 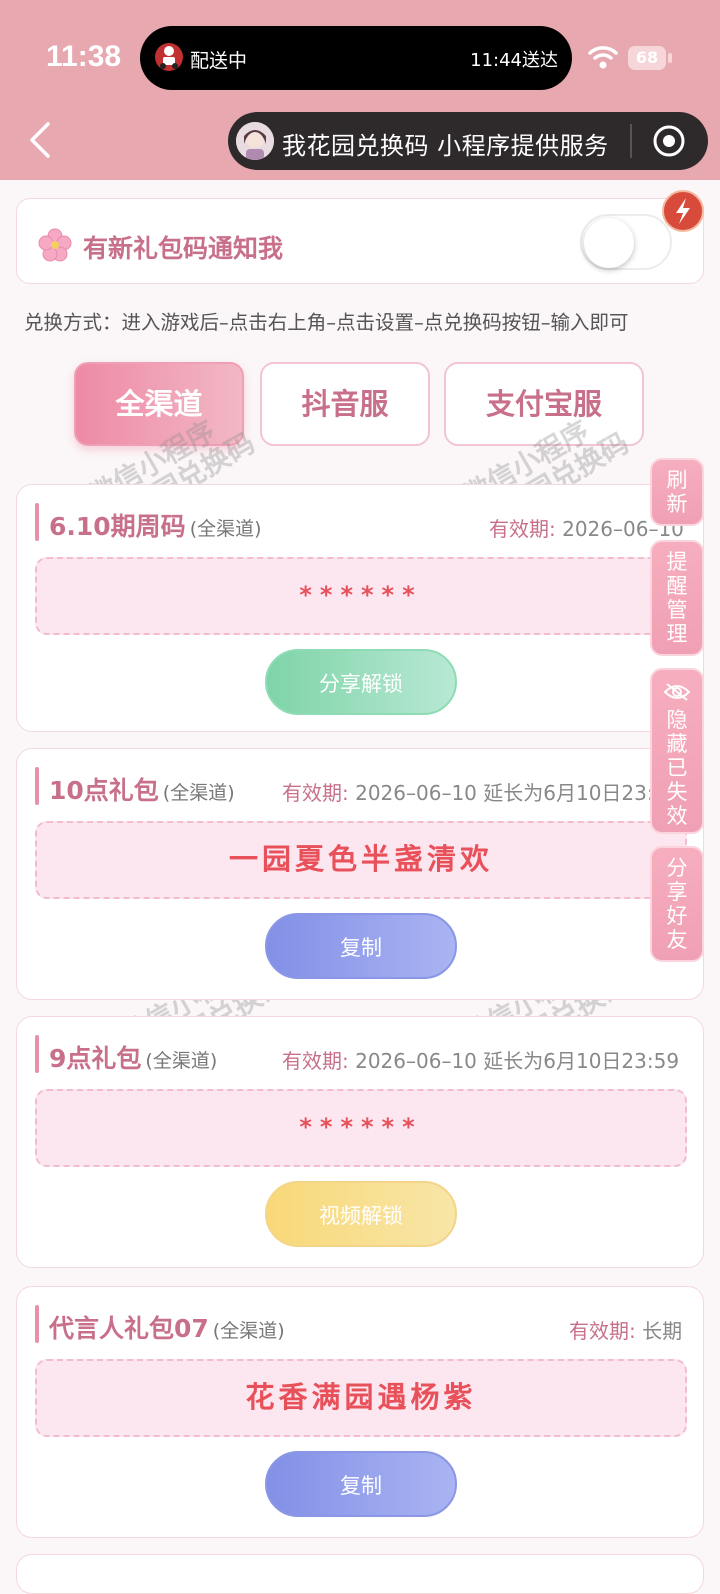 What do you see at coordinates (677, 751) in the screenshot?
I see `hide-expired-button: 隐 藏 已 失 效` at bounding box center [677, 751].